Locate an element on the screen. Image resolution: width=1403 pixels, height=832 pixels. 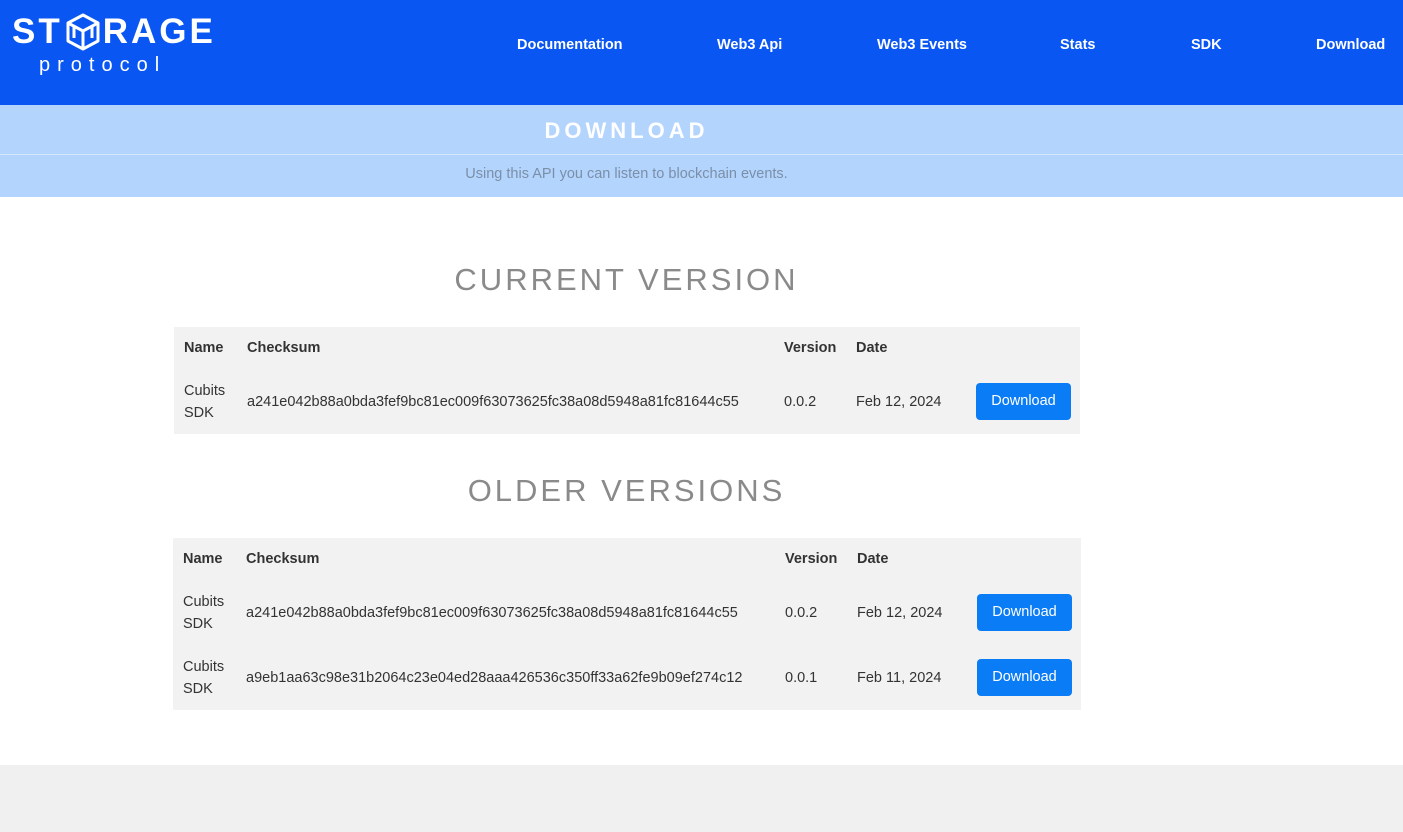
logo-text-left: ST is located at coordinates (37, 31).